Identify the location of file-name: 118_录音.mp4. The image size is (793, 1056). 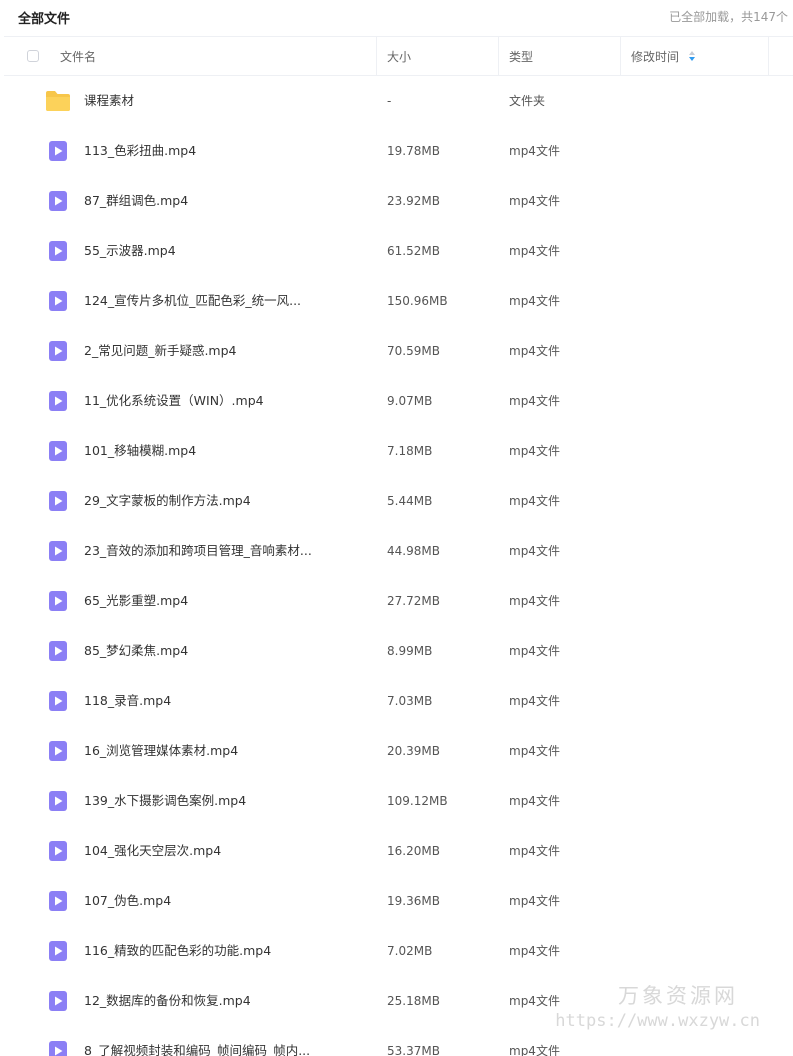
(127, 701).